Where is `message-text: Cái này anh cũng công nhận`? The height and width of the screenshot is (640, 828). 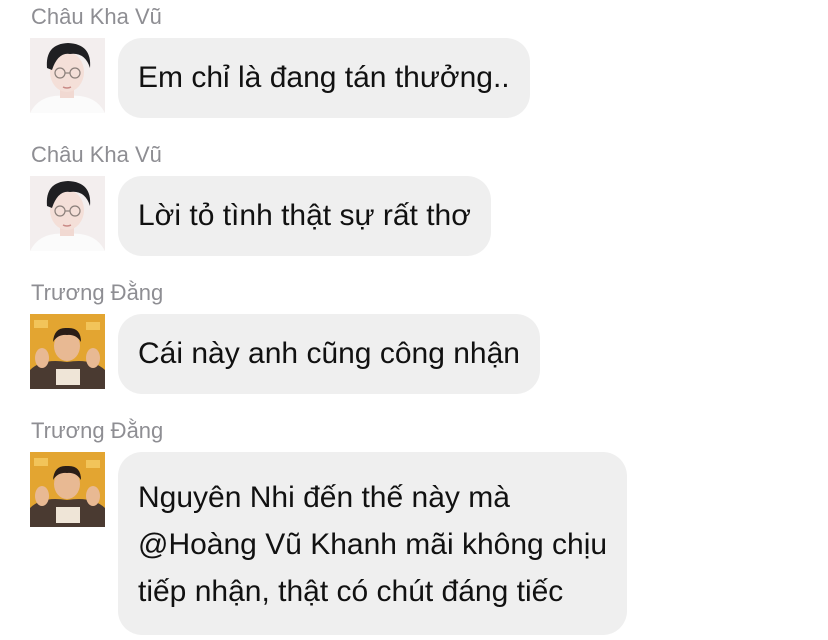
message-text: Cái này anh cũng công nhận is located at coordinates (329, 353).